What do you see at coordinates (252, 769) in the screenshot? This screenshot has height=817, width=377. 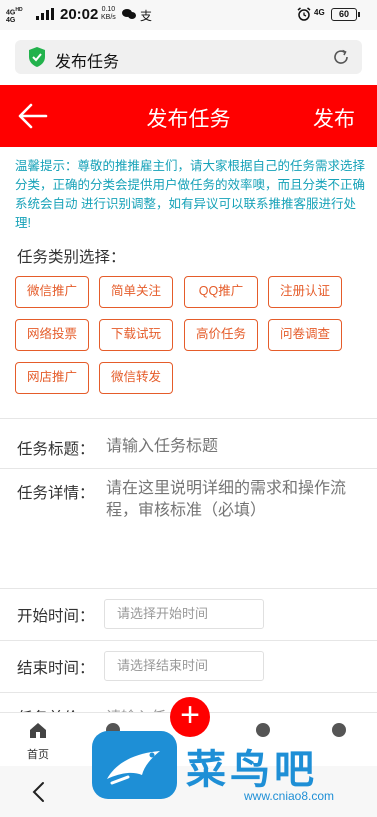 I see `watermark-text: 菜鸟吧` at bounding box center [252, 769].